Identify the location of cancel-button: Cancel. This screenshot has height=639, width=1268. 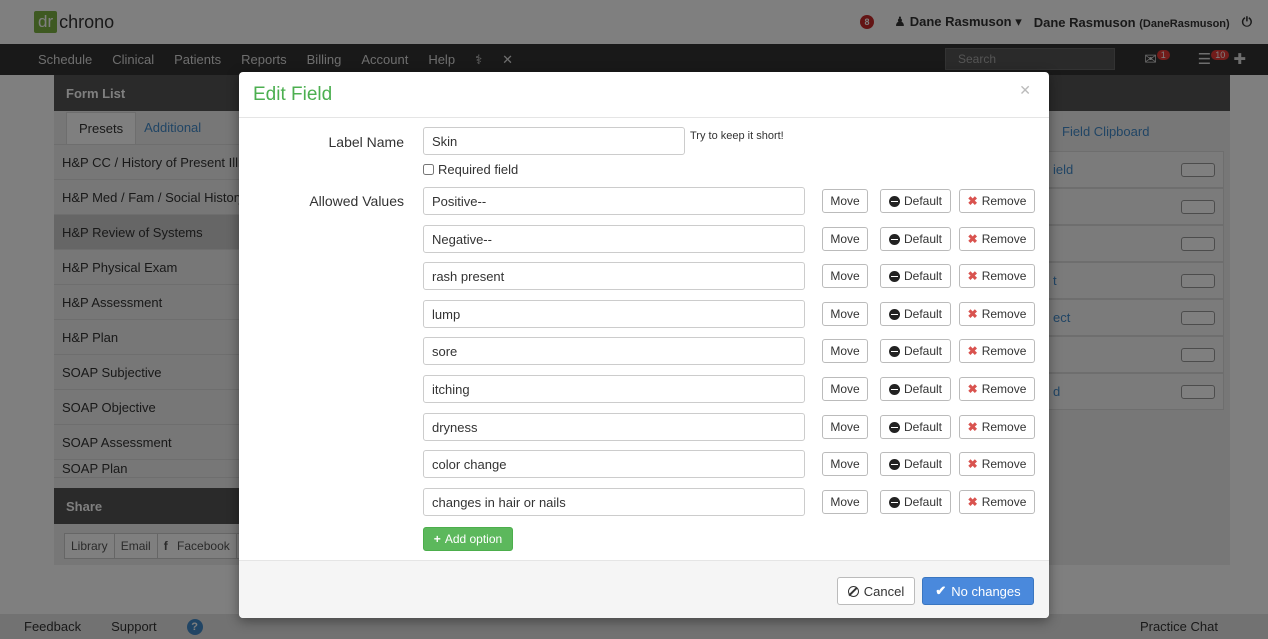
(876, 591).